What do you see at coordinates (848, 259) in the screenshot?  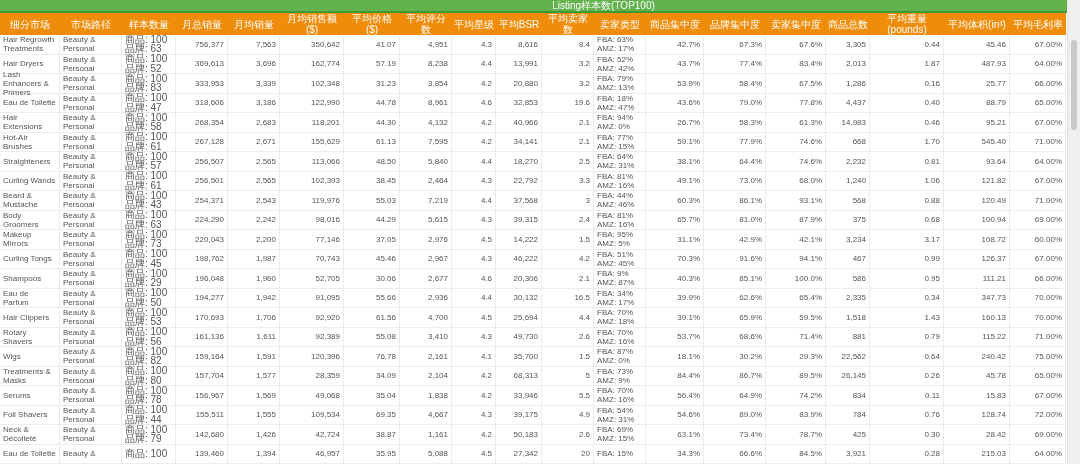 I see `table-cell: 467` at bounding box center [848, 259].